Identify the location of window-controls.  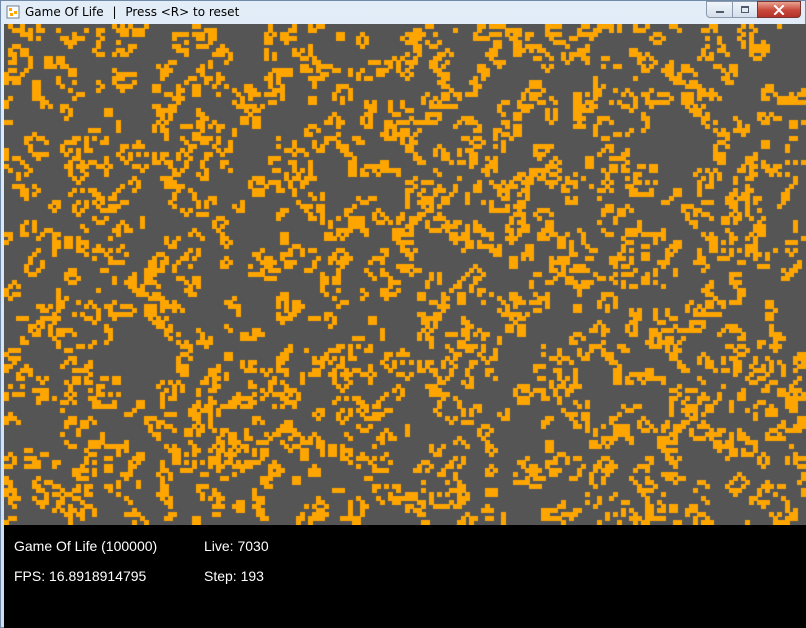
(753, 9).